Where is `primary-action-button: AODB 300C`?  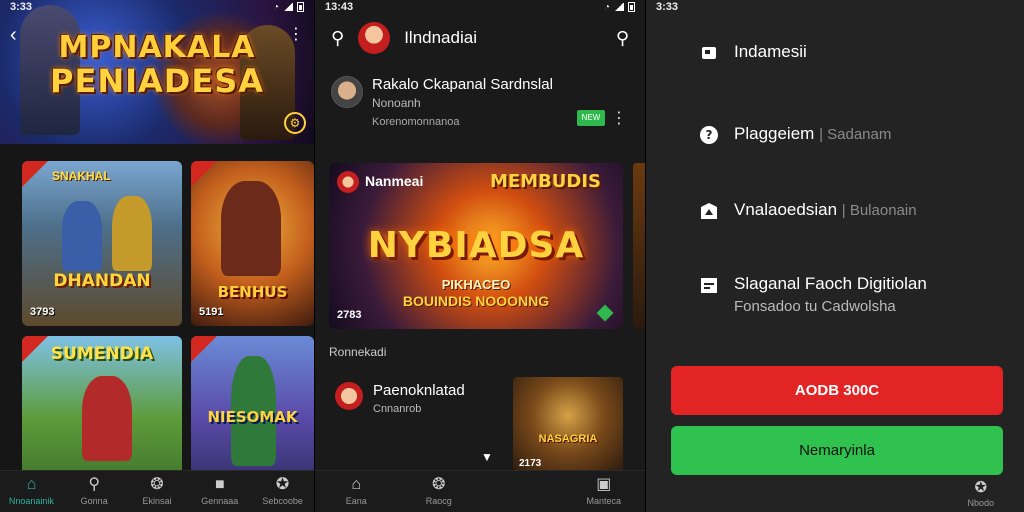 primary-action-button: AODB 300C is located at coordinates (837, 390).